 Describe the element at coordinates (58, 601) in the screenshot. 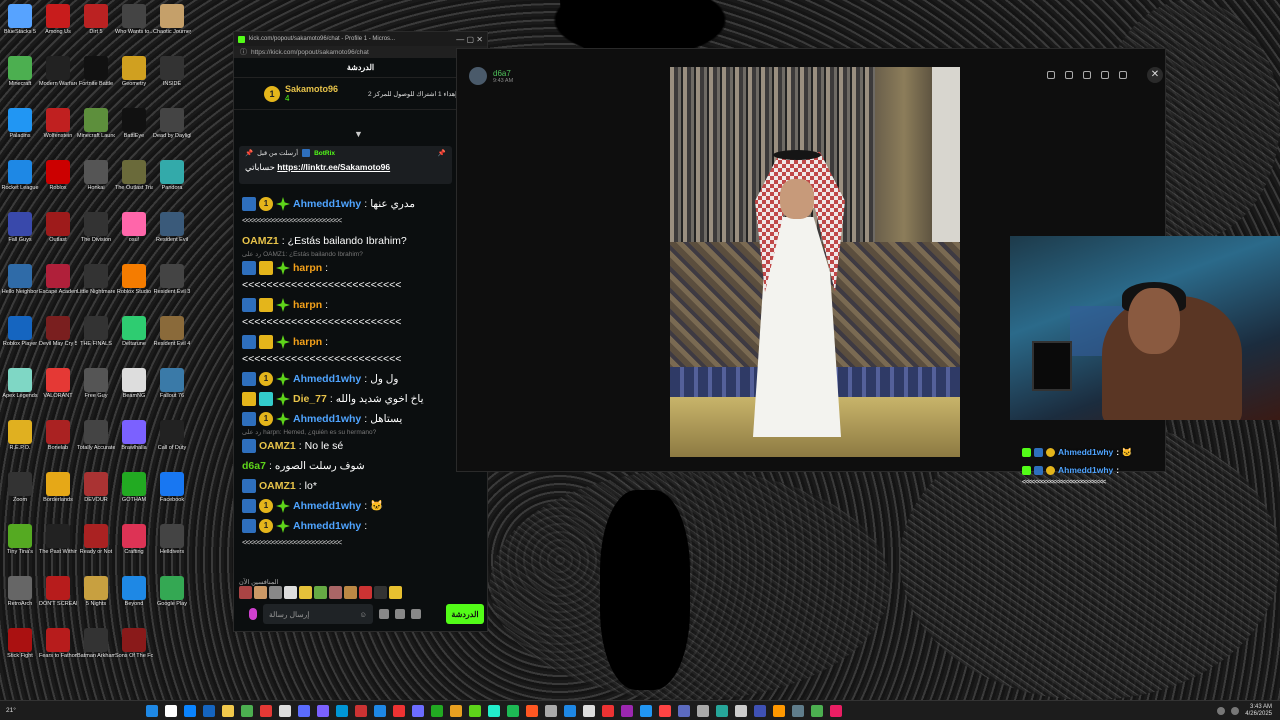

I see `desktop-icon: DON'T SCREAM` at that location.